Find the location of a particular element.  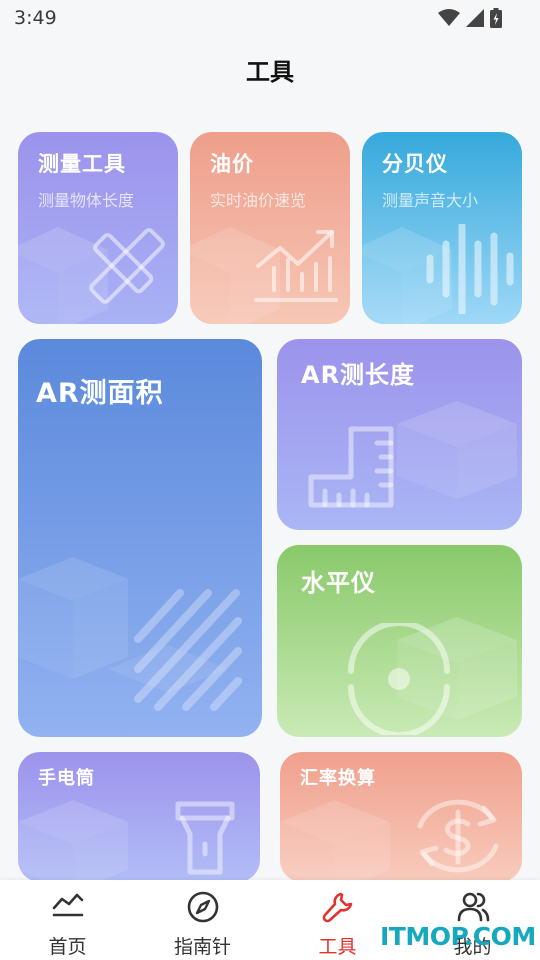

card-title: 油价 is located at coordinates (232, 164).